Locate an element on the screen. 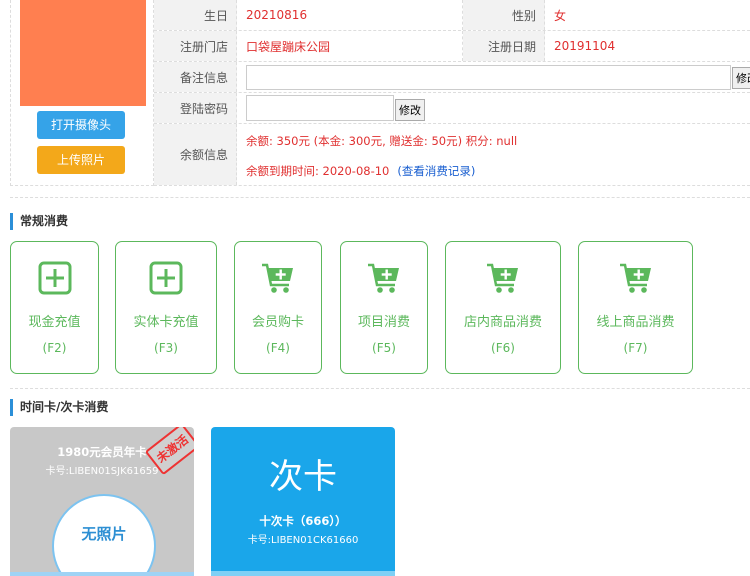 The image size is (750, 576). tile-label: 项目消费 is located at coordinates (383, 322).